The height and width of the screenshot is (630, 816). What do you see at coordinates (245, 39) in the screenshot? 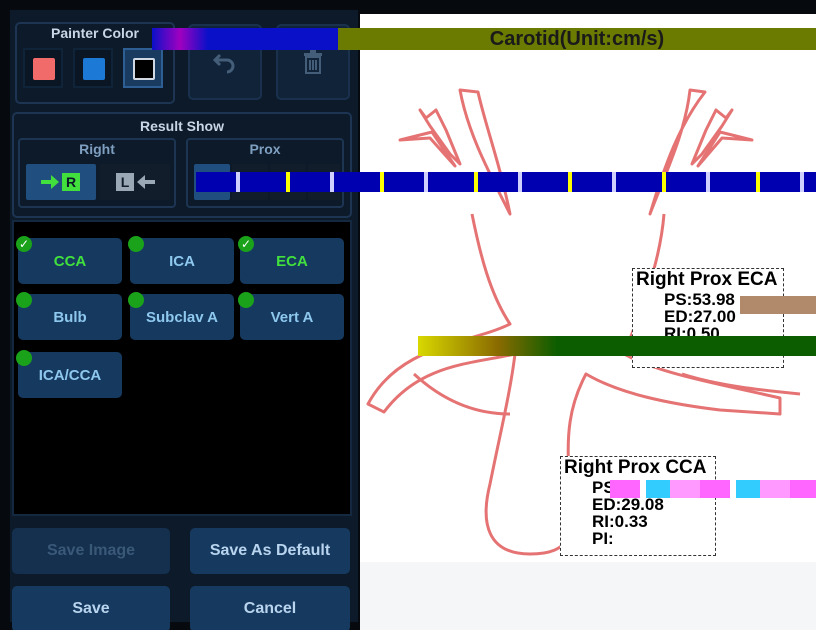
I see `glitch-bar-top` at bounding box center [245, 39].